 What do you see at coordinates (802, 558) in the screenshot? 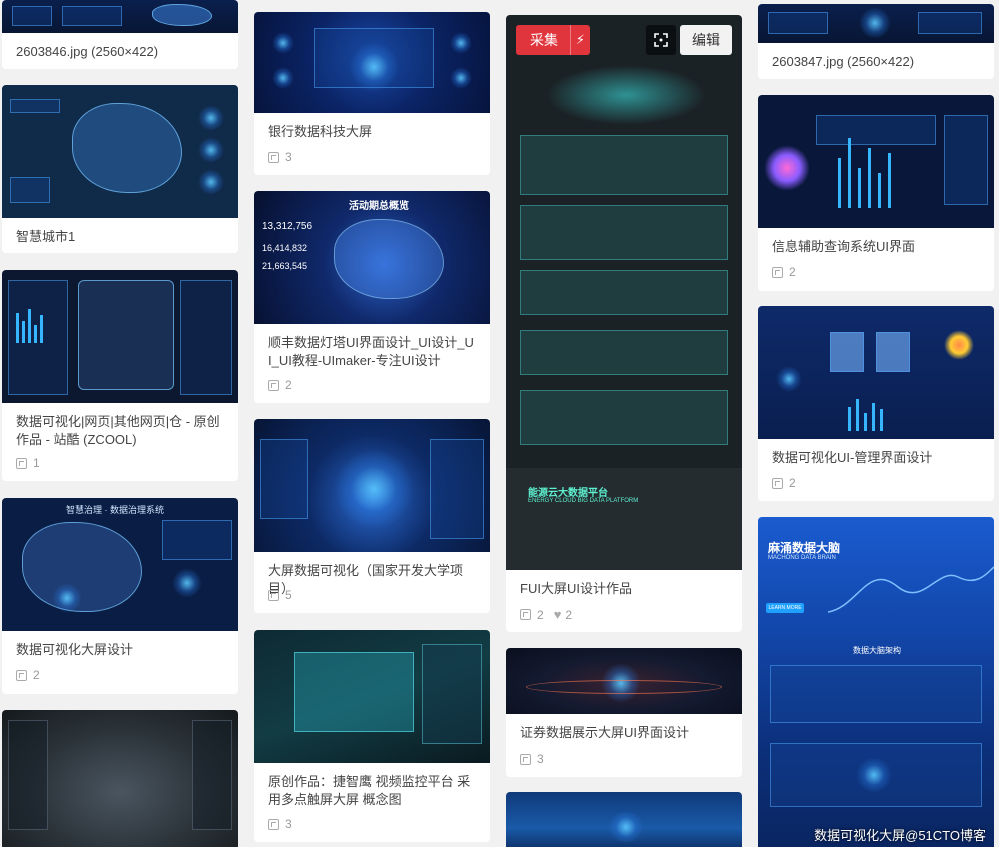
I see `banner-subtitle: MACHONG DATA BRAIN` at bounding box center [802, 558].